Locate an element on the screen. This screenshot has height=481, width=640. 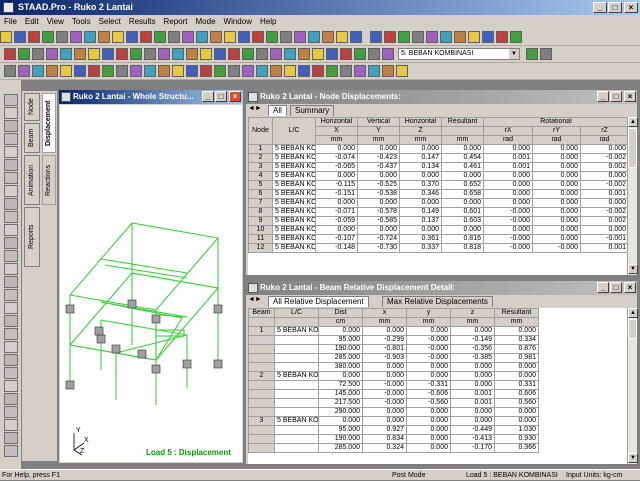
node-id-cell: 7 is located at coordinates (260, 203).